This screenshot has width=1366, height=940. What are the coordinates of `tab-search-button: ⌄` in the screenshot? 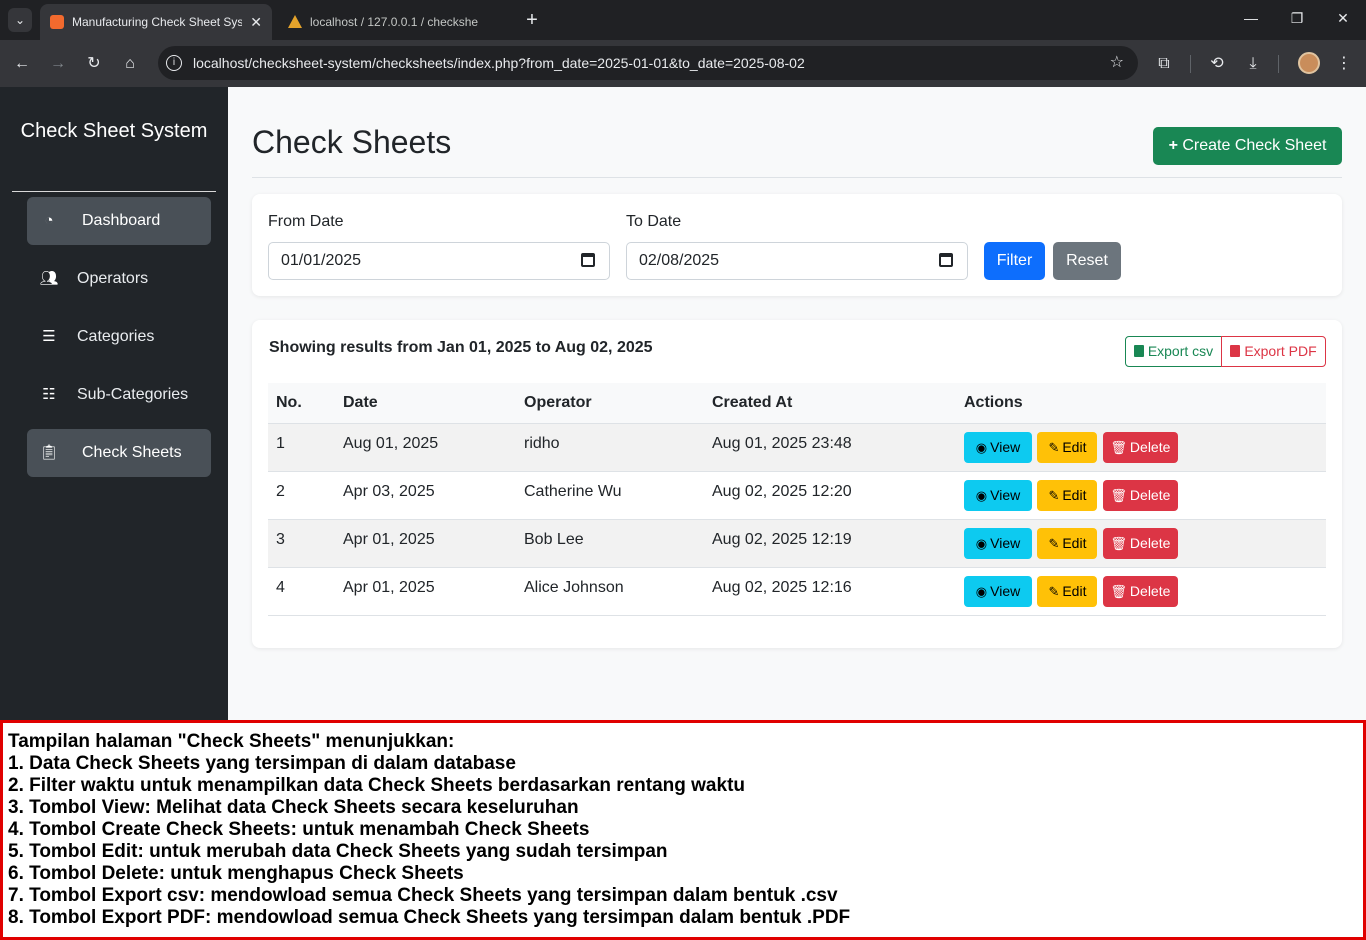 It's located at (20, 20).